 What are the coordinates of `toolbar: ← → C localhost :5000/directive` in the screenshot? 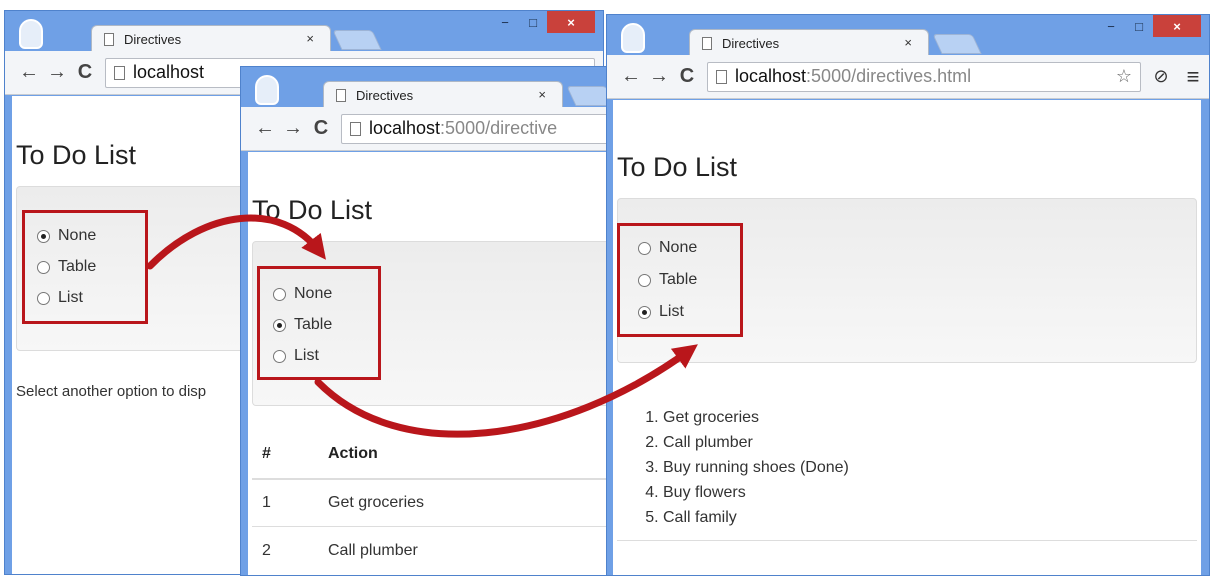 It's located at (427, 129).